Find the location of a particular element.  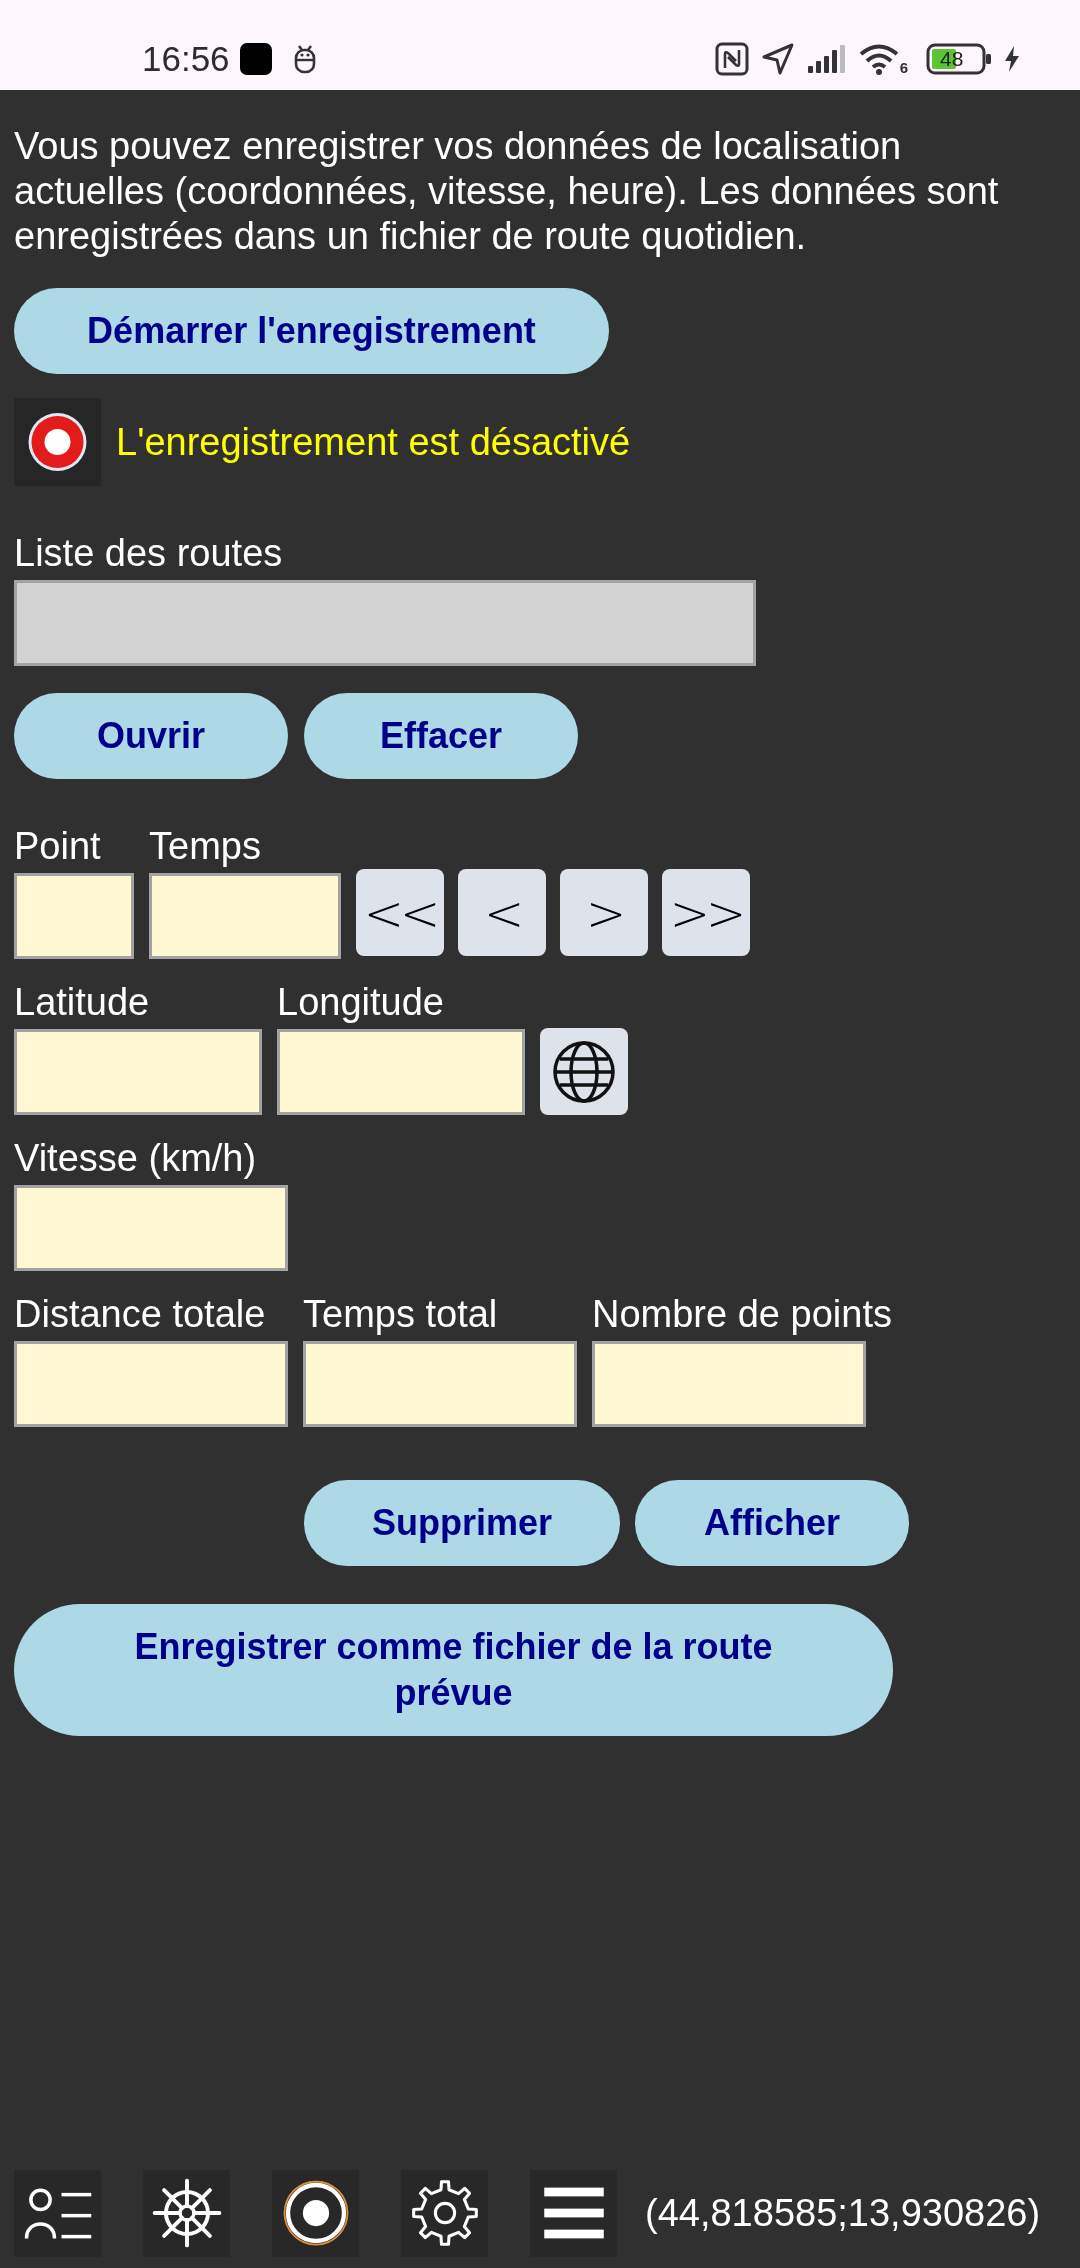

route-action-button: Effacer is located at coordinates (441, 736).